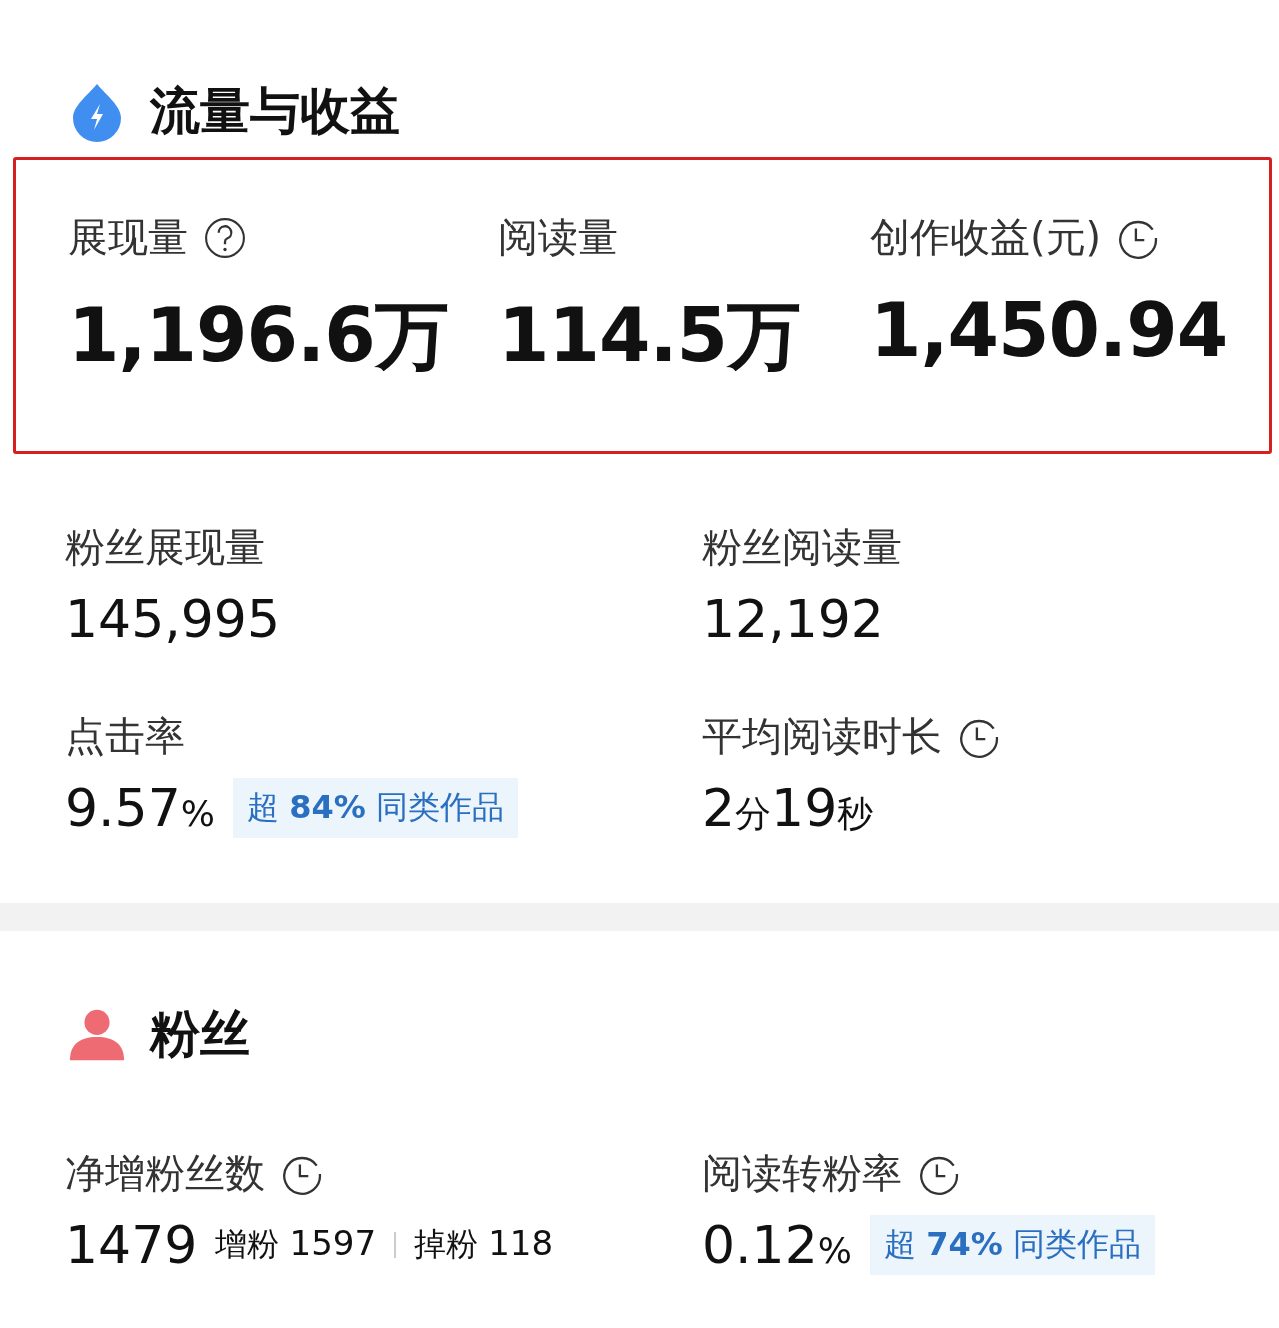 The height and width of the screenshot is (1328, 1279). Describe the element at coordinates (125, 736) in the screenshot. I see `metric-label: 点击率` at that location.